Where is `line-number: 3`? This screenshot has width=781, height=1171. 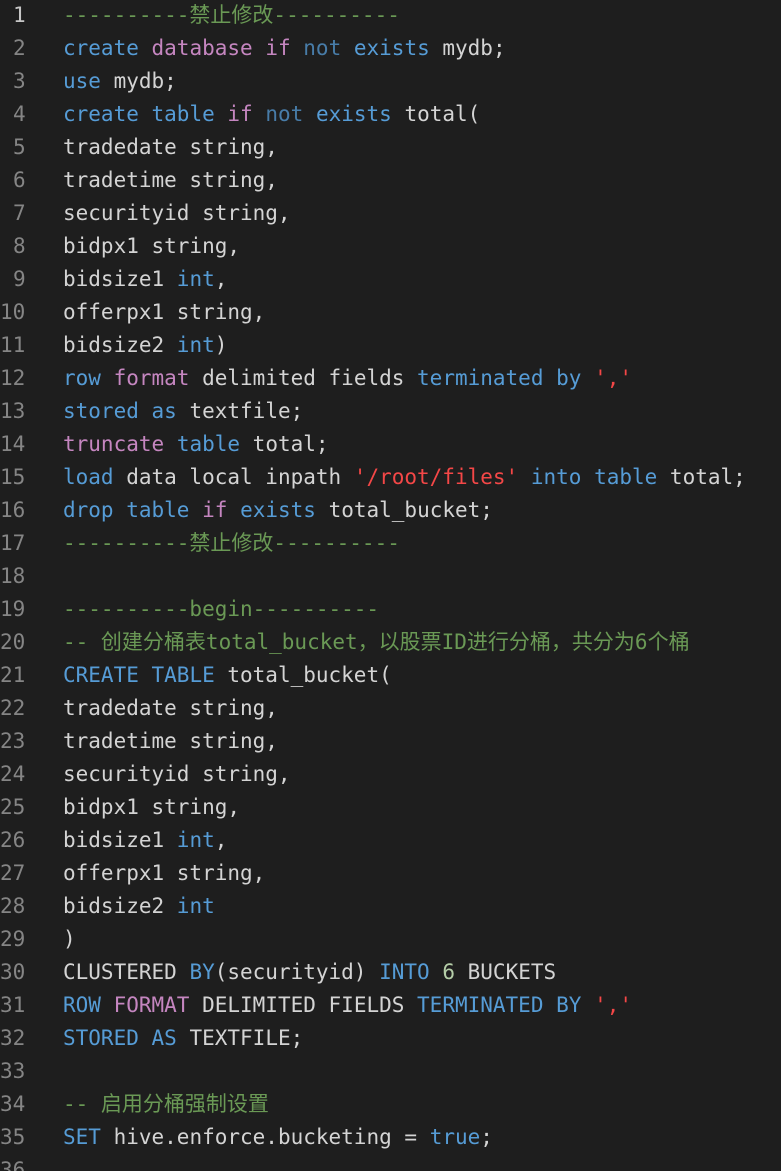
line-number: 3 is located at coordinates (19, 81).